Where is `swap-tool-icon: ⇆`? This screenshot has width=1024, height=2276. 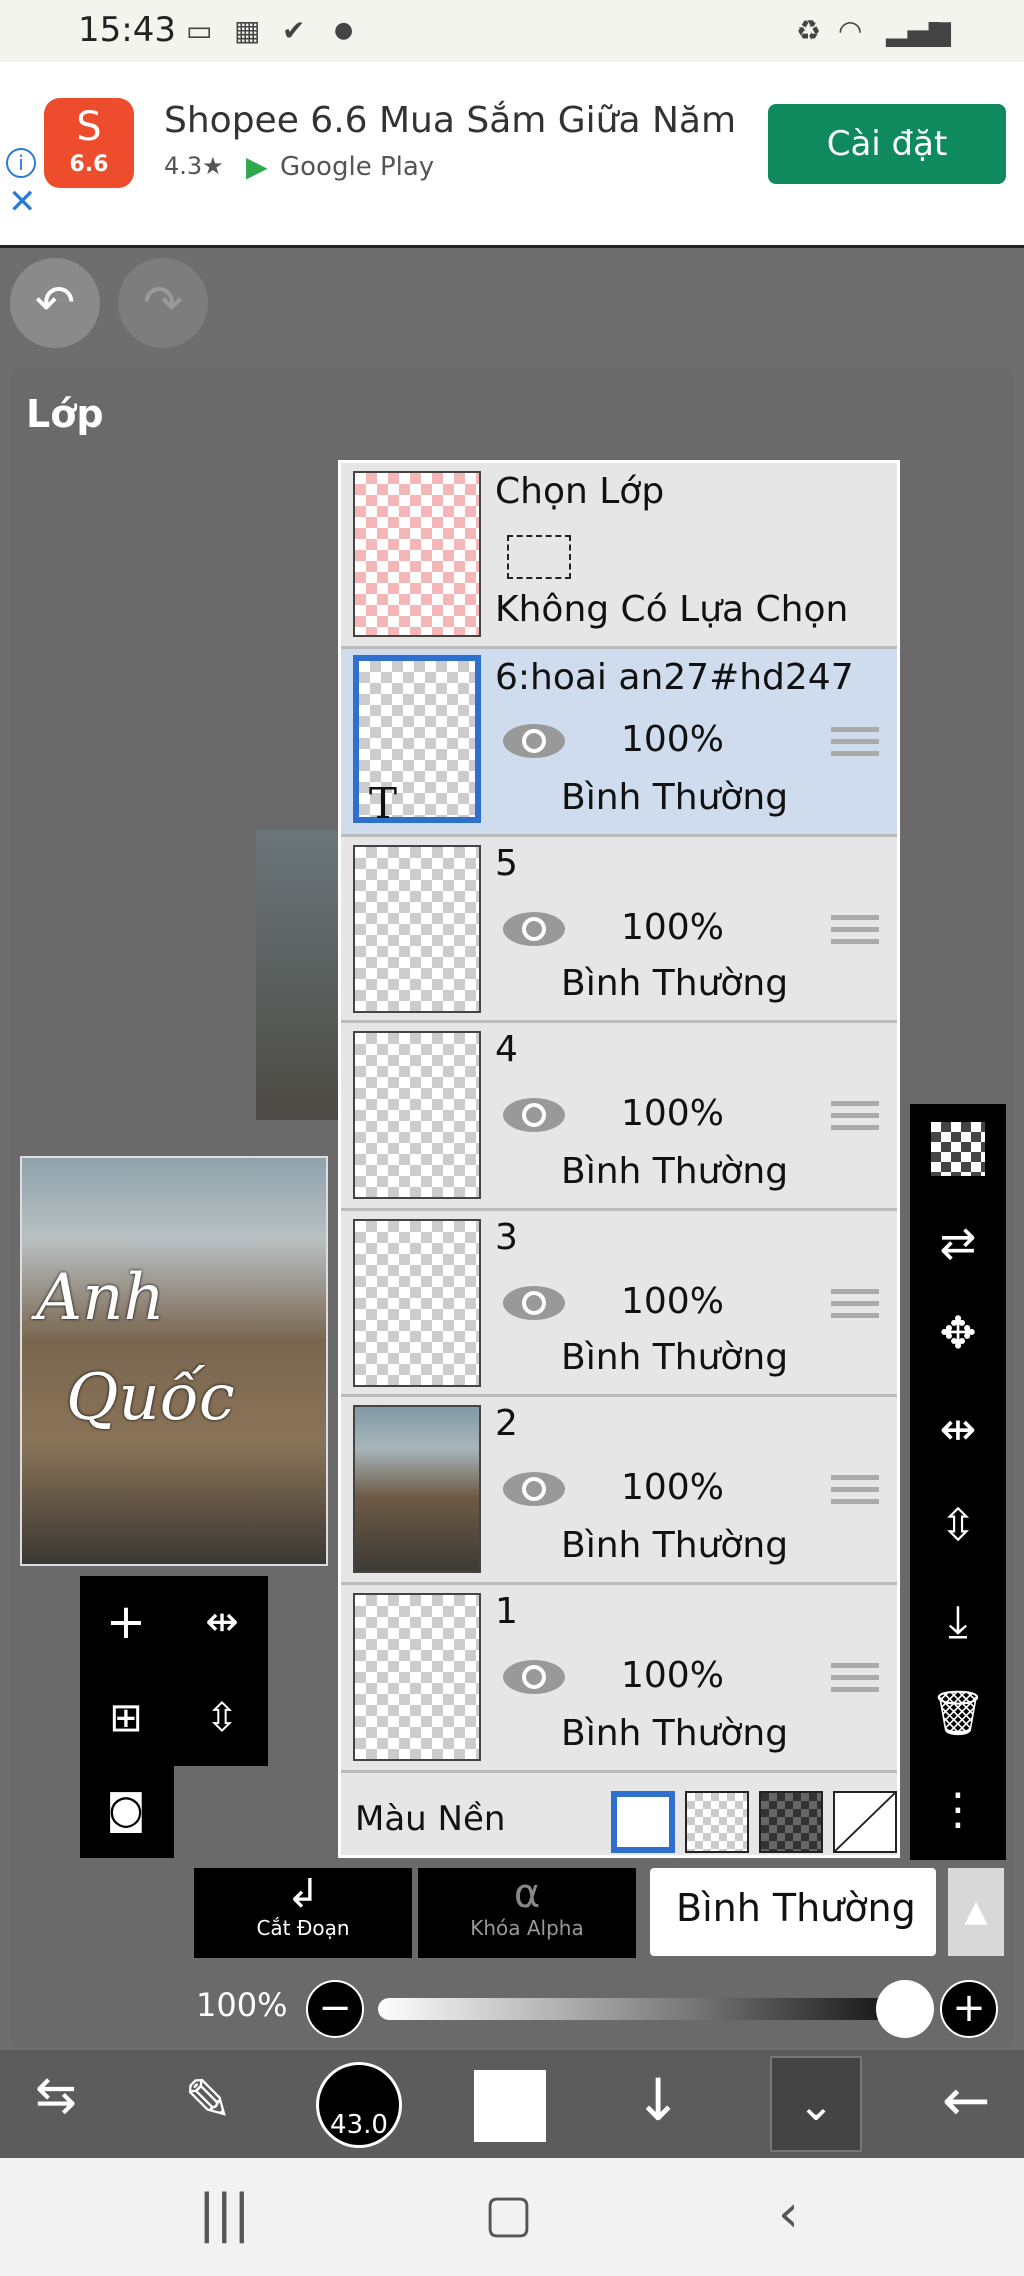
swap-tool-icon: ⇆ is located at coordinates (56, 2104).